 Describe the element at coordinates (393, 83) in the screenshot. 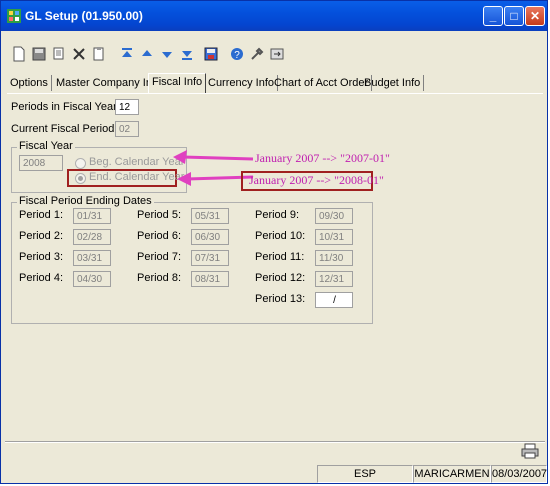

I see `tab-budget-info: Budget Info` at that location.